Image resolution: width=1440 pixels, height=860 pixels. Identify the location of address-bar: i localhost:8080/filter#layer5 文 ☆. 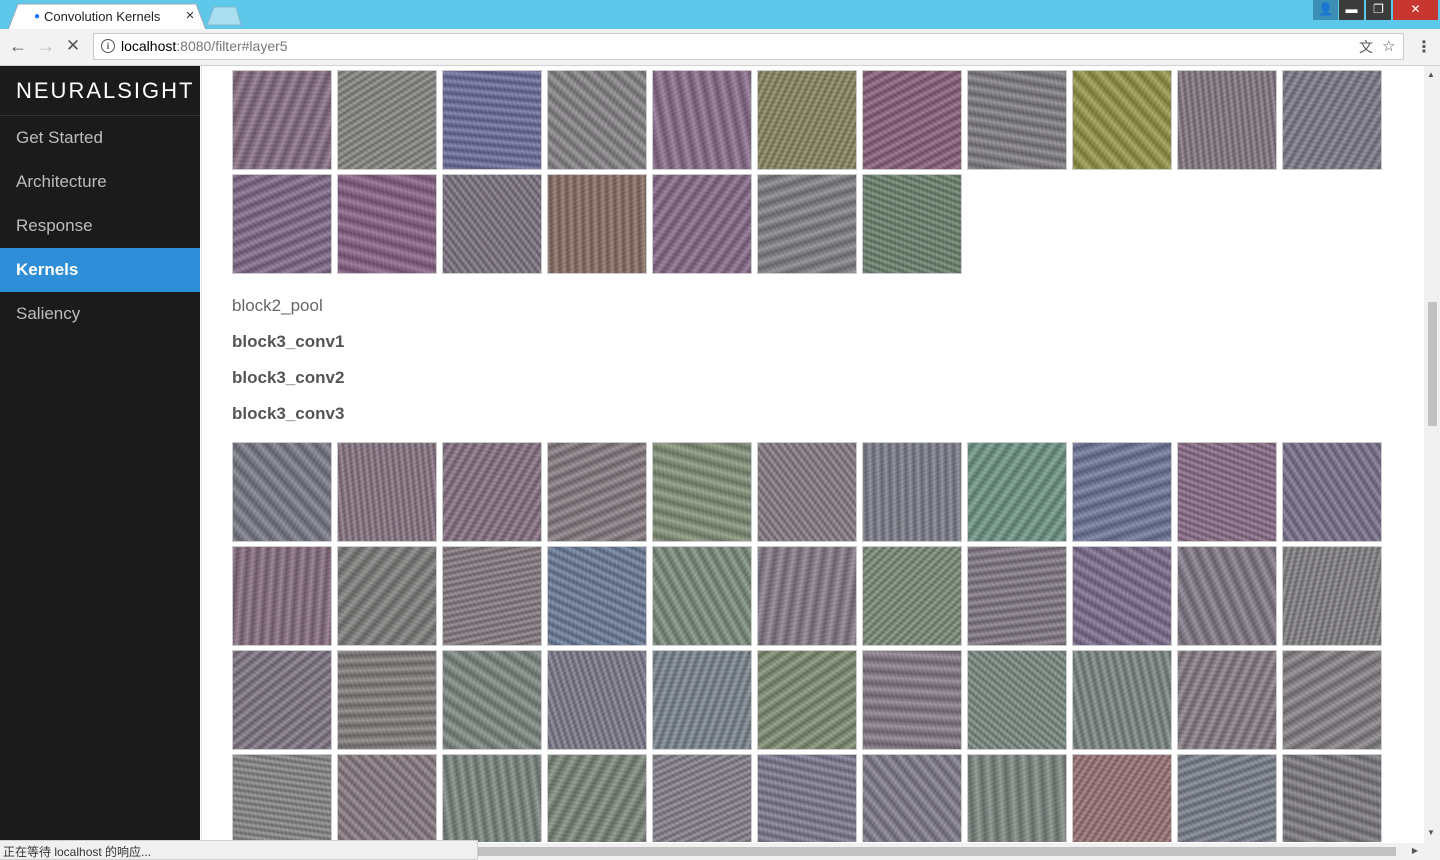
(748, 46).